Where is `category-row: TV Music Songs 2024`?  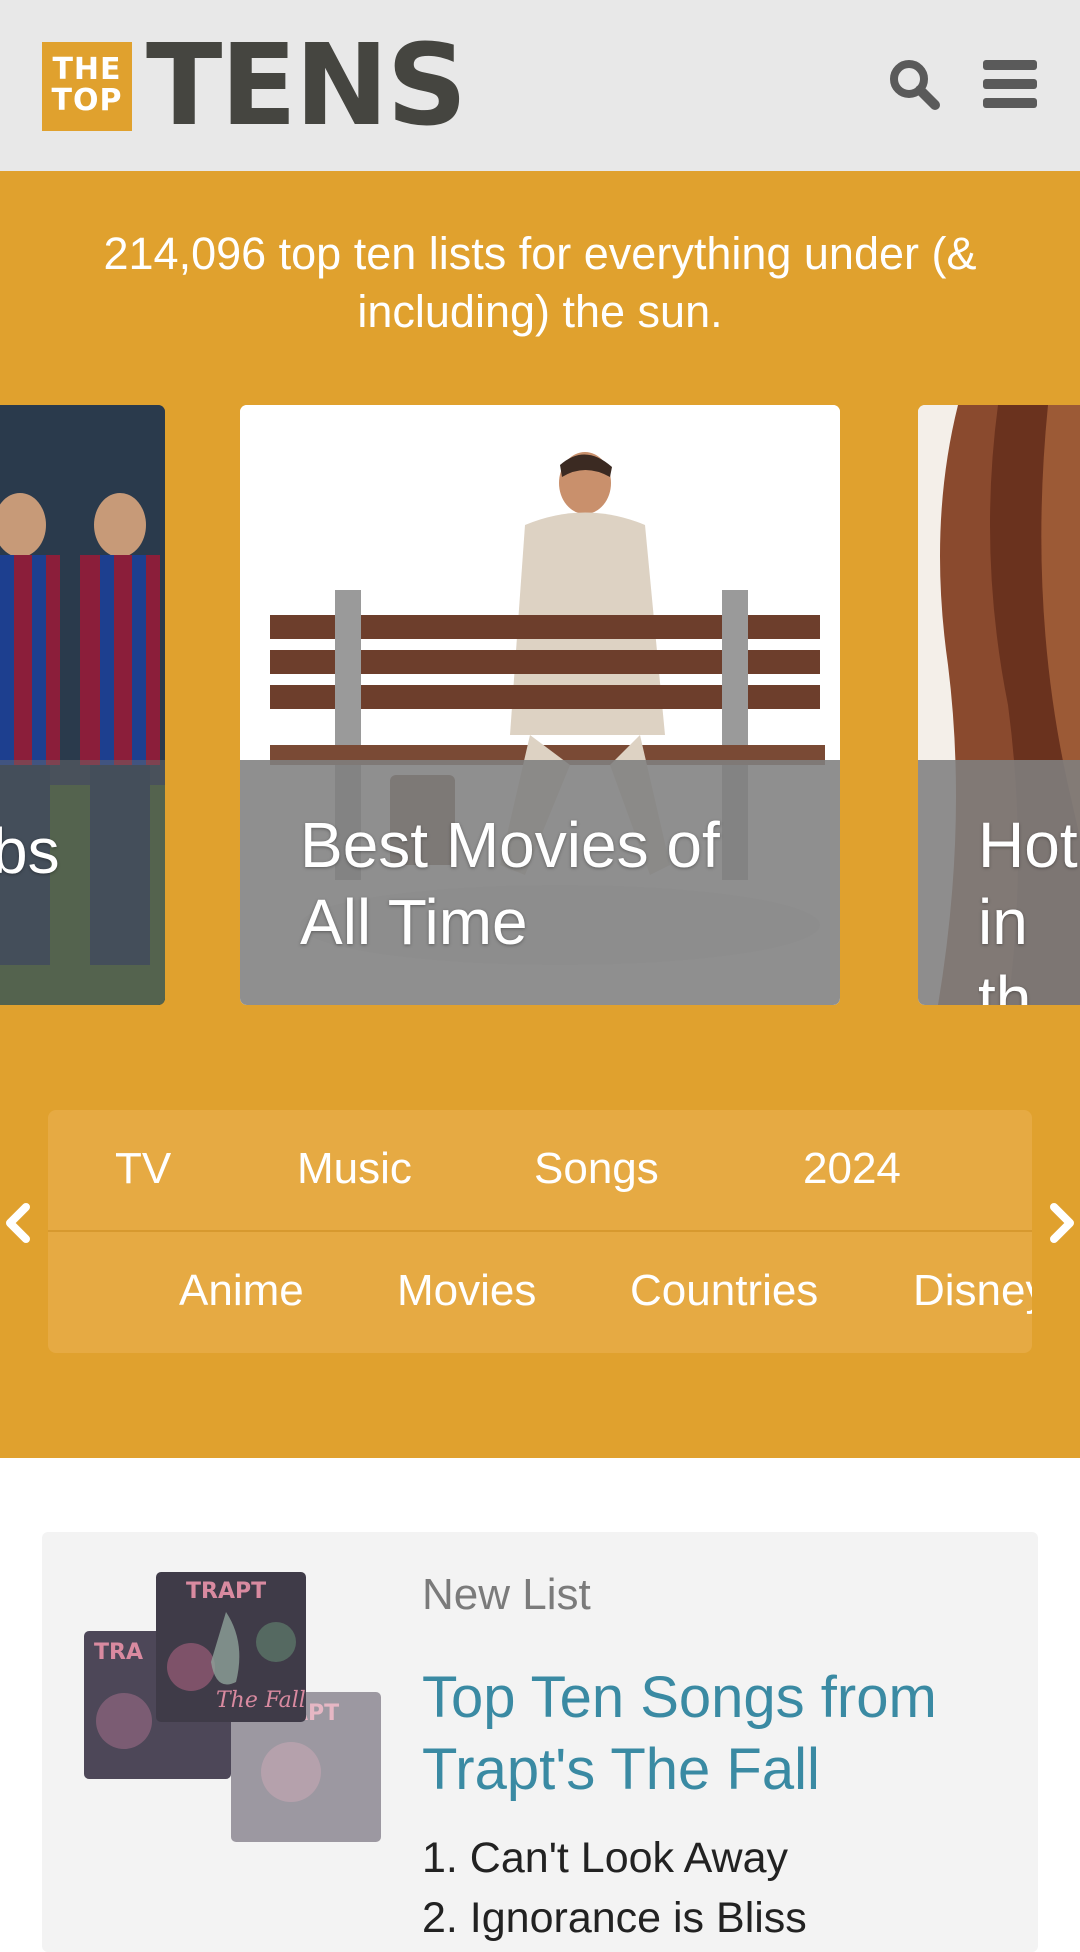 category-row: TV Music Songs 2024 is located at coordinates (540, 1171).